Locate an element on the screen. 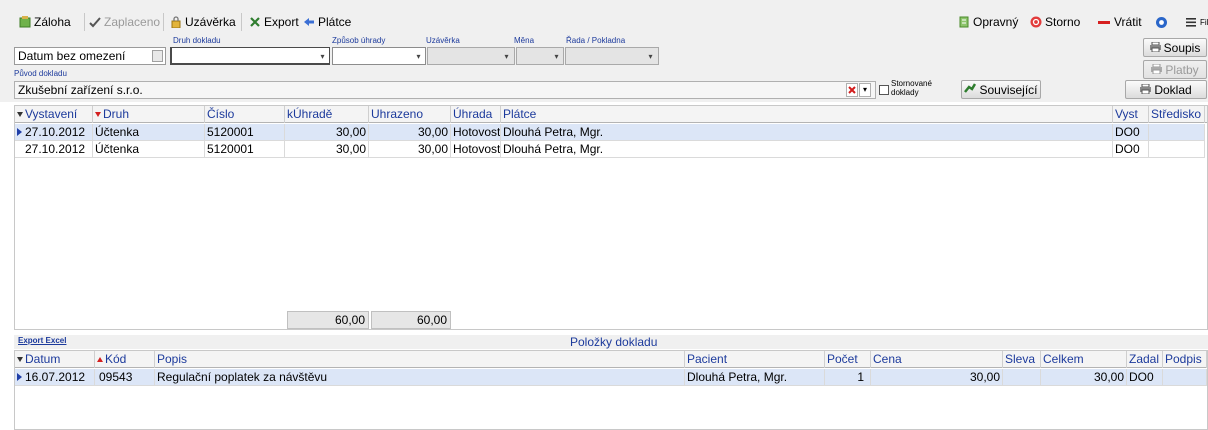 This screenshot has height=430, width=1208. support-button is located at coordinates (1161, 22).